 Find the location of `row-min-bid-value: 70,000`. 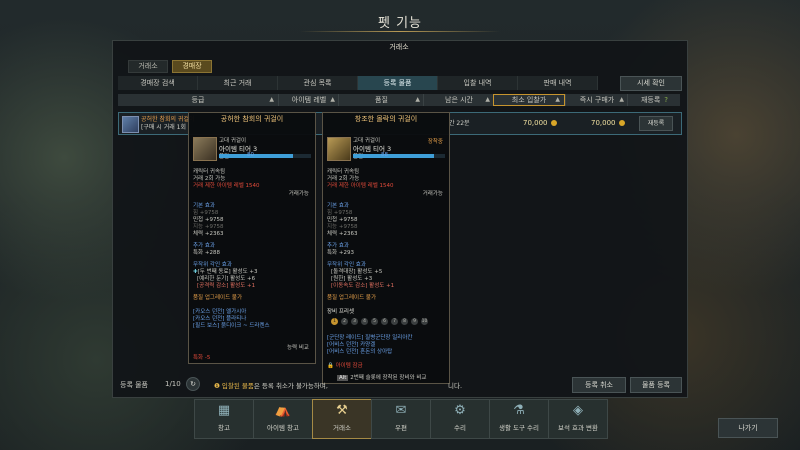

row-min-bid-value: 70,000 is located at coordinates (535, 123).